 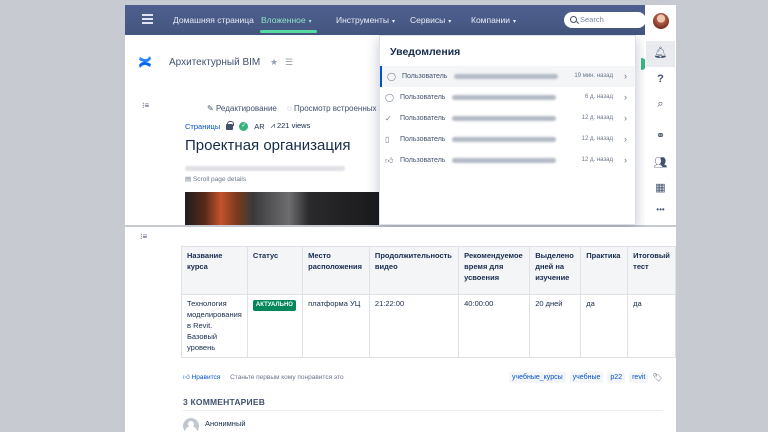 What do you see at coordinates (272, 125) in the screenshot?
I see `chart-icon: ⩘` at bounding box center [272, 125].